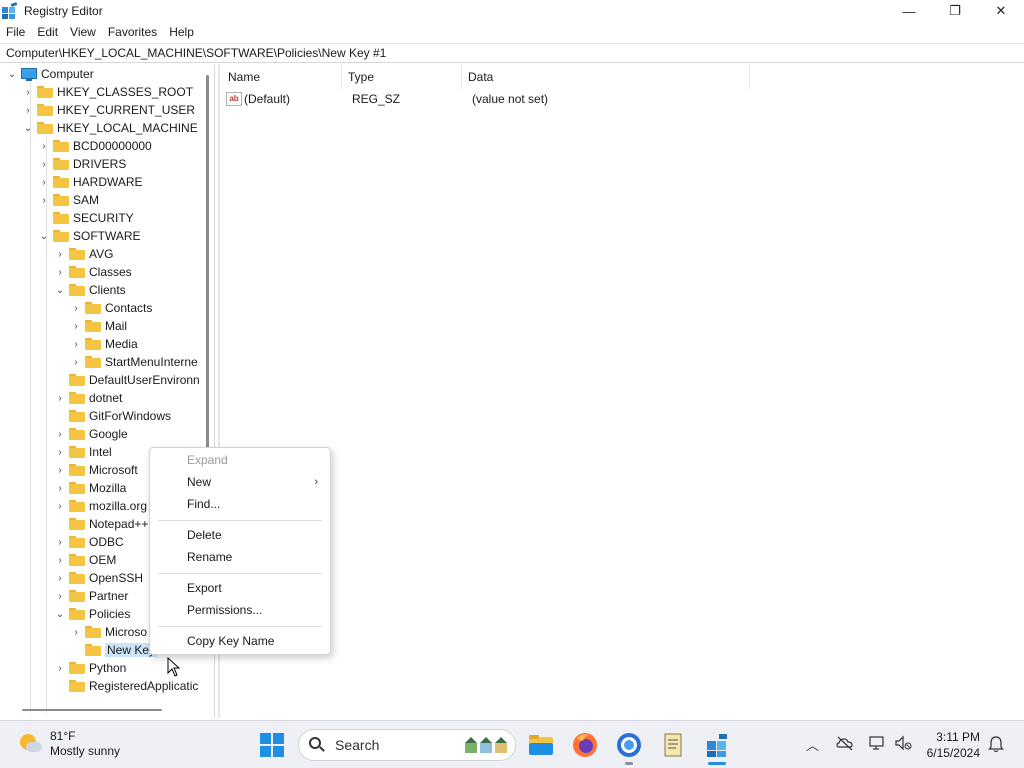 The width and height of the screenshot is (1024, 768). I want to click on tree-horizontal-scrollbar, so click(106, 710).